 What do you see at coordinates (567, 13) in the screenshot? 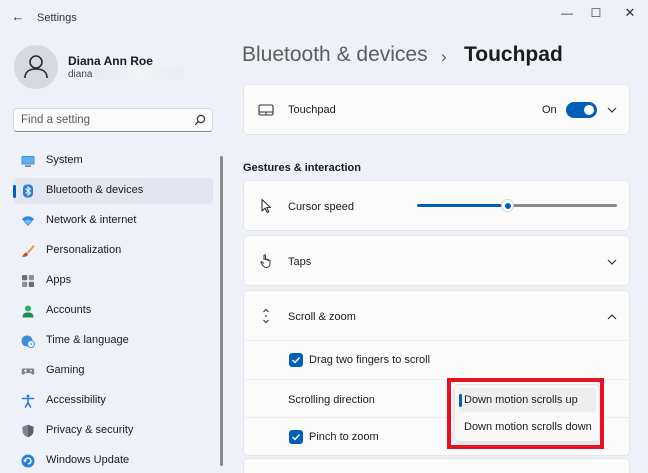
I see `minimize-icon: —` at bounding box center [567, 13].